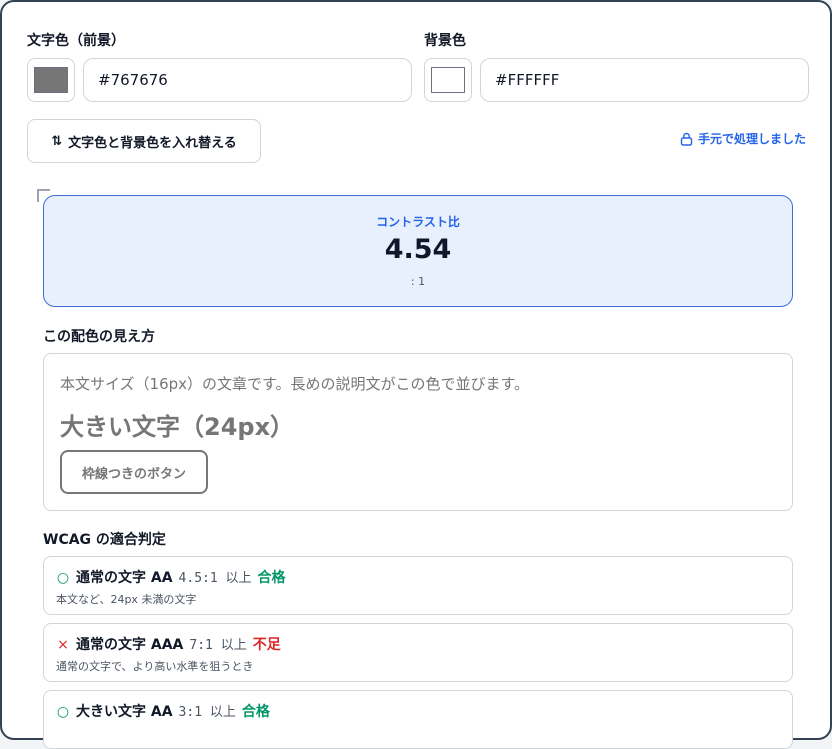 The width and height of the screenshot is (832, 749). Describe the element at coordinates (130, 645) in the screenshot. I see `wcag-level: 通常の文字 AAA` at that location.